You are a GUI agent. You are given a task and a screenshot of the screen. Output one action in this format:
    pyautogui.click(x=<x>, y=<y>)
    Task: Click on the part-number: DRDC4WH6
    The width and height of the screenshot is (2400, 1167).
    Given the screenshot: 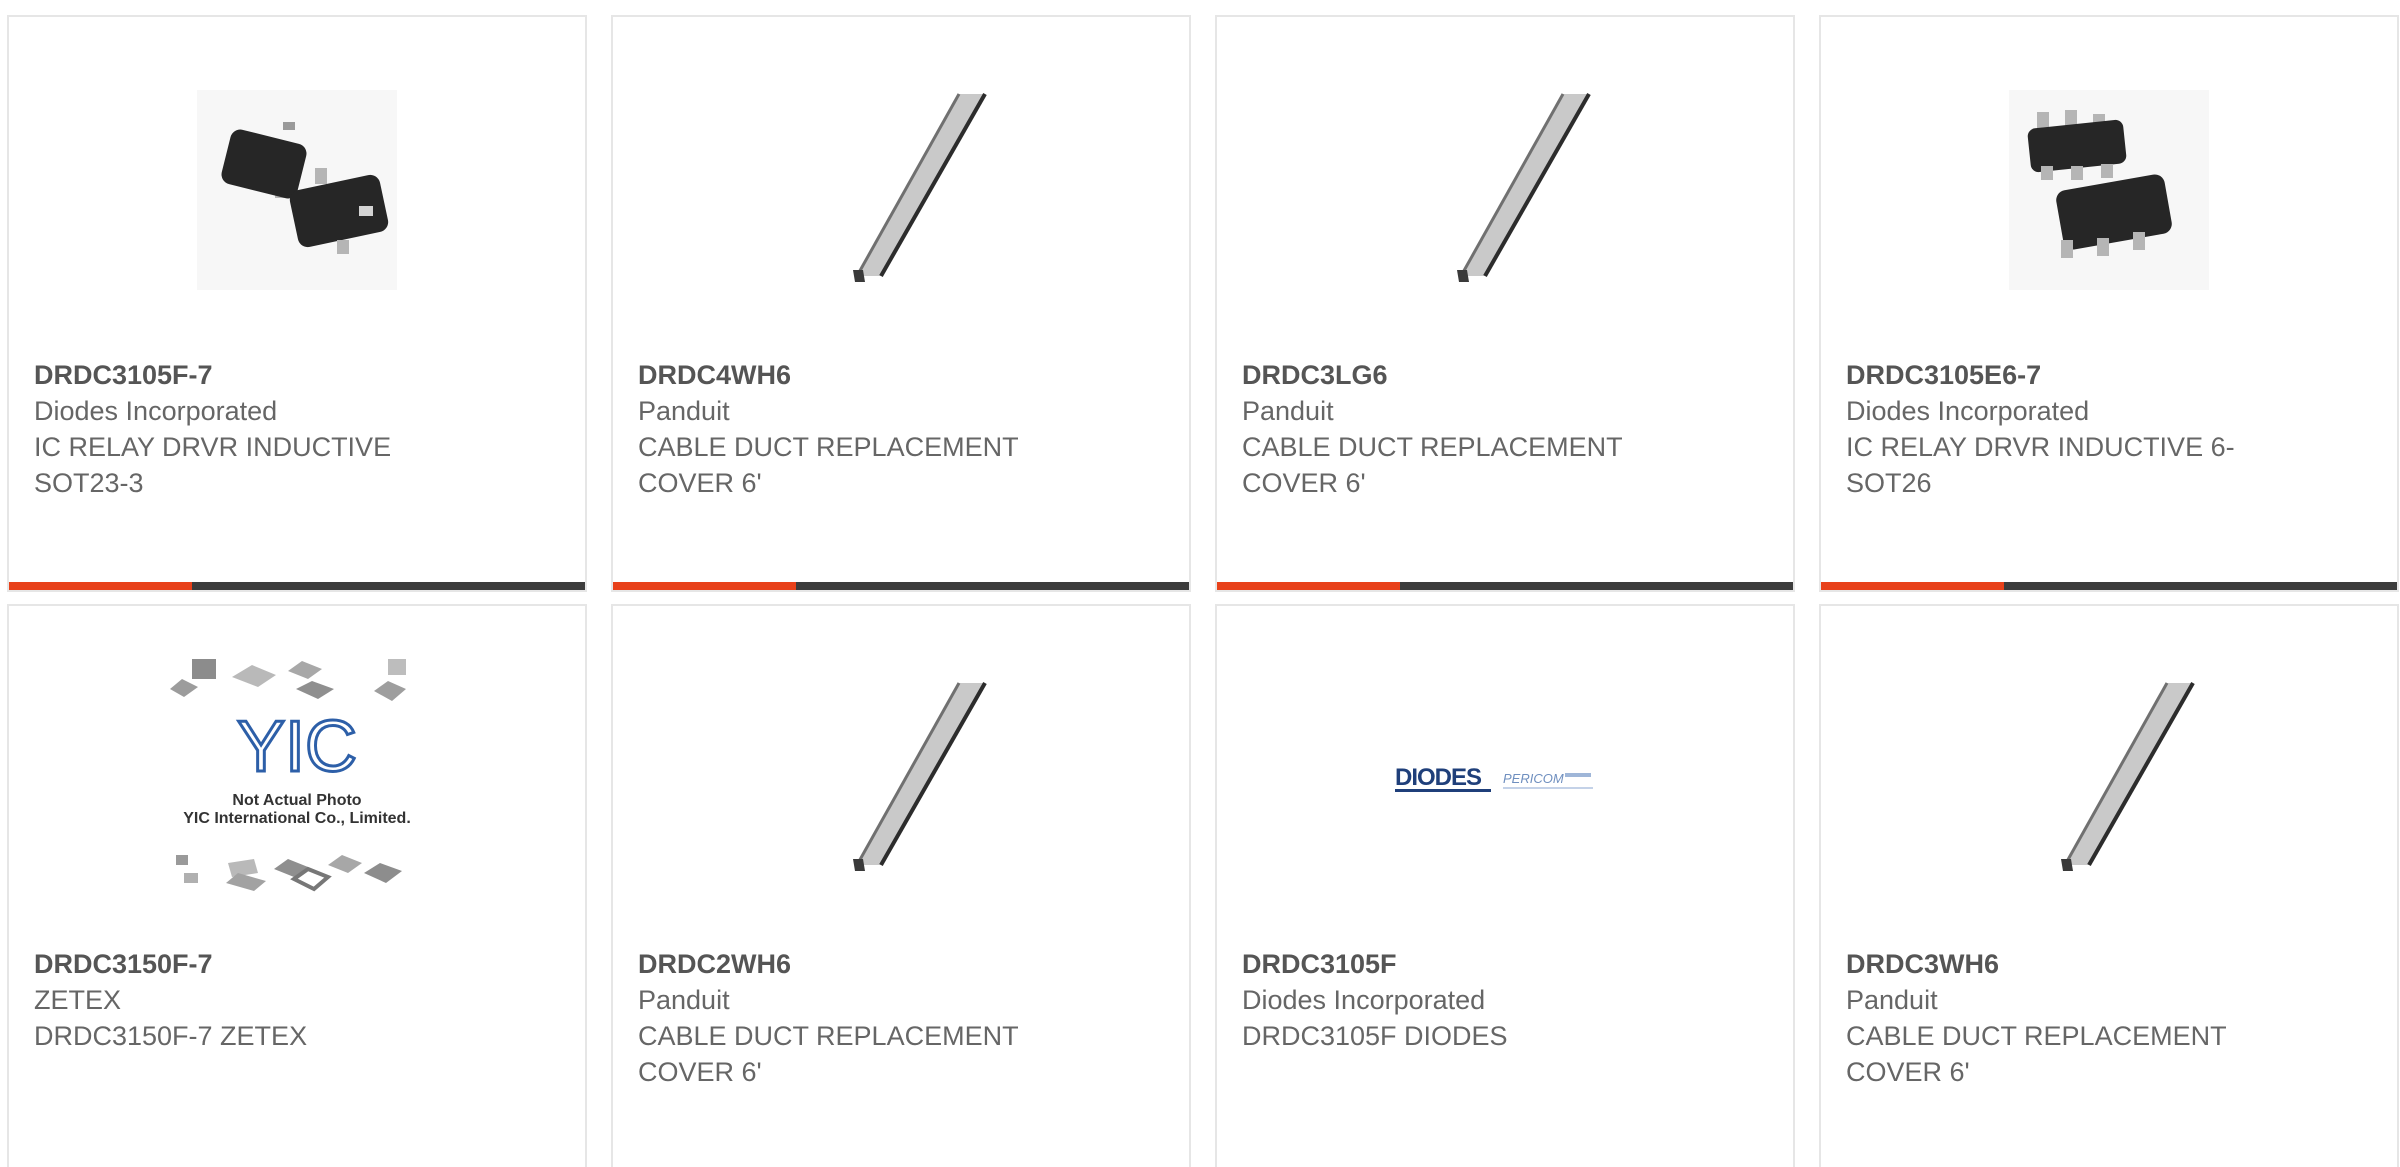 What is the action you would take?
    pyautogui.click(x=853, y=375)
    